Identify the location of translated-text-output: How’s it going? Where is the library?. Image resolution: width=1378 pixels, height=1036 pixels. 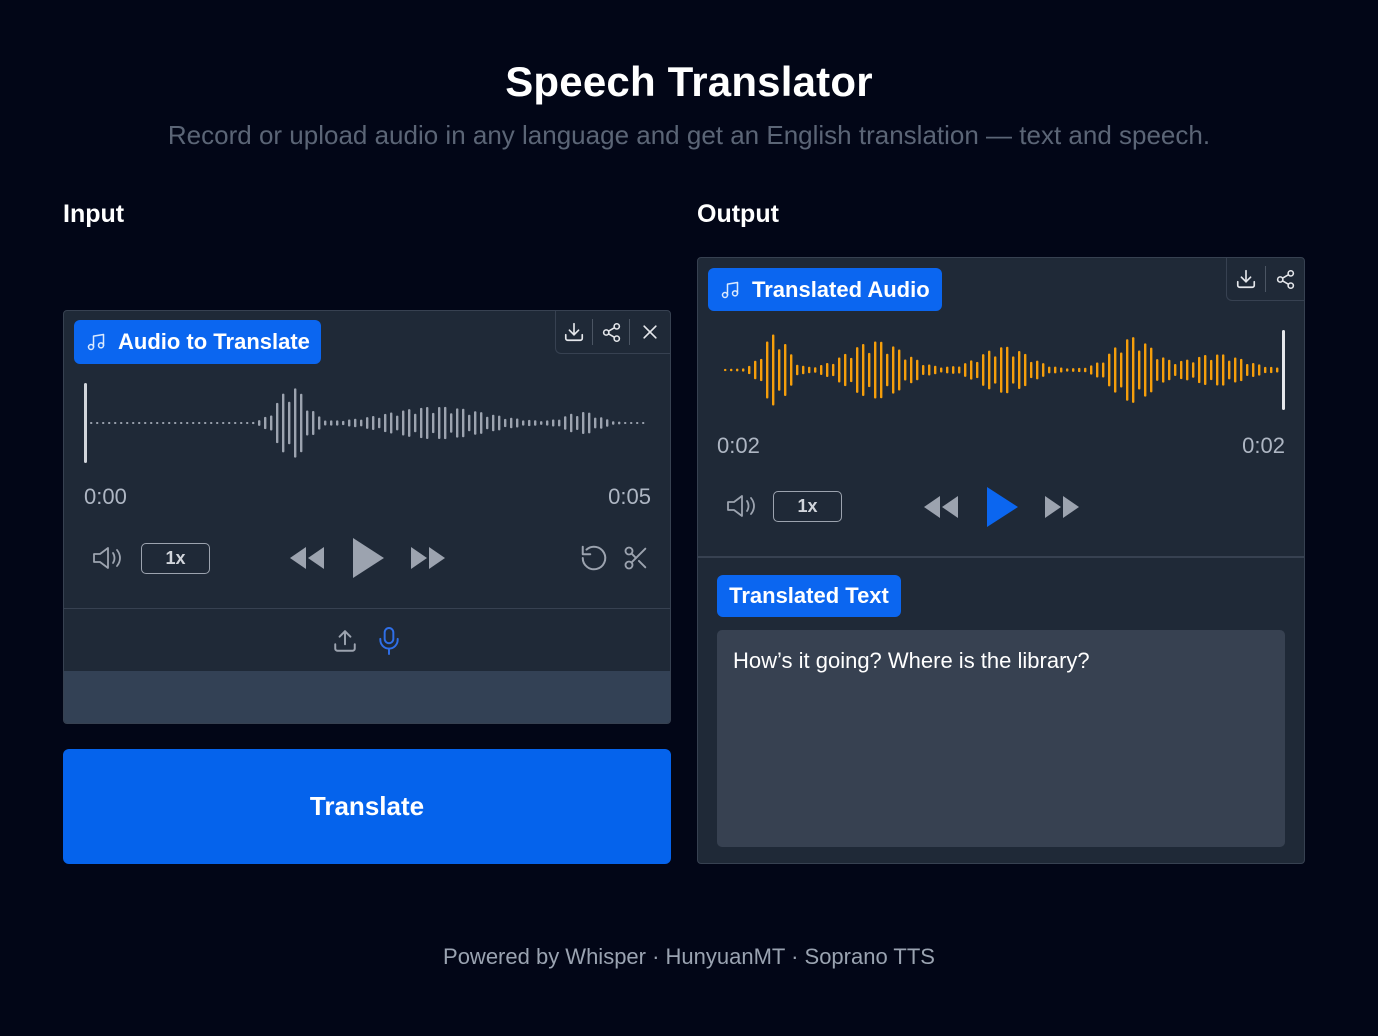
(1001, 738).